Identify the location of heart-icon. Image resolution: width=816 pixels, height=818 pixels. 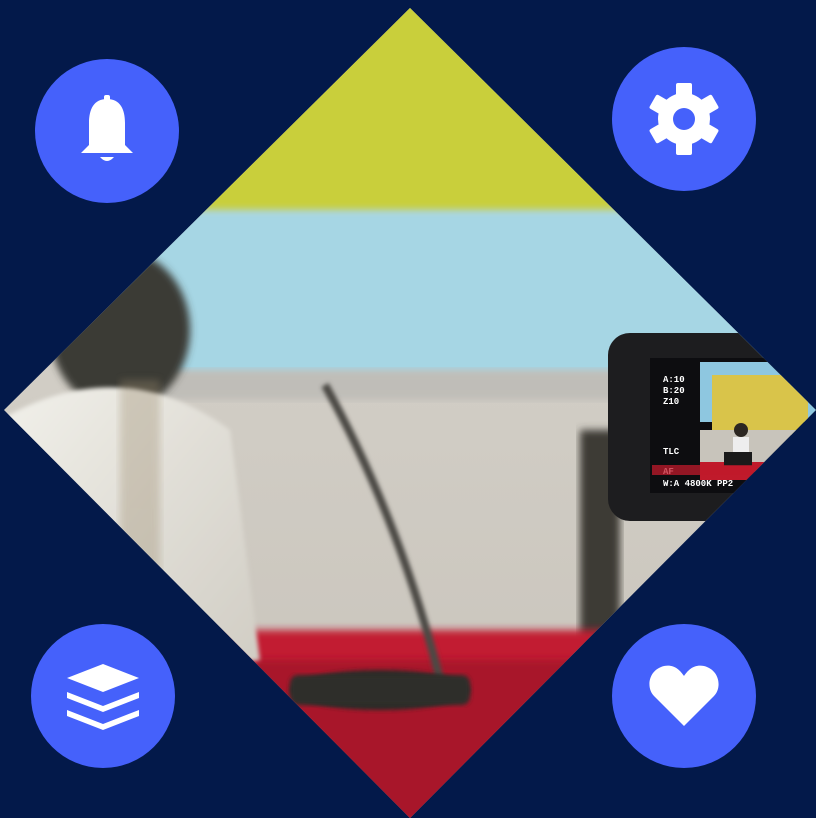
(684, 695).